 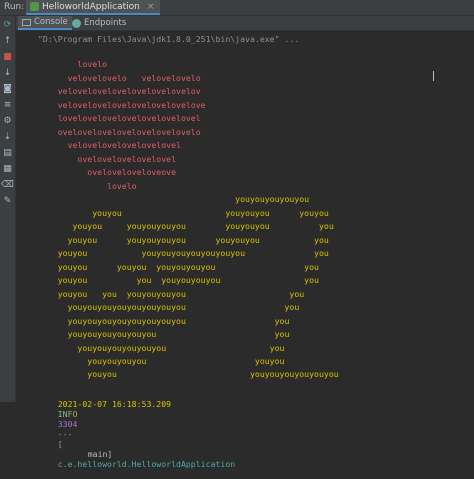 I want to click on console-icon, so click(x=26, y=22).